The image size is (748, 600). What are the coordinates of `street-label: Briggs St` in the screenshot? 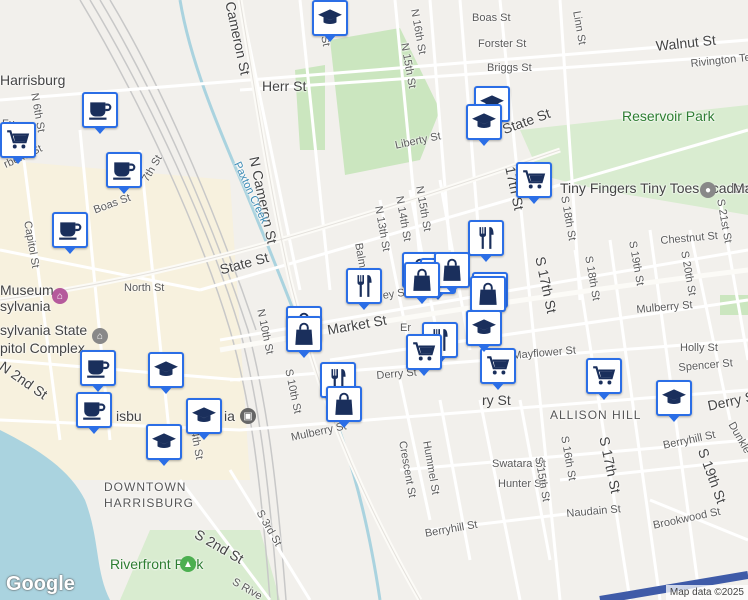 It's located at (509, 68).